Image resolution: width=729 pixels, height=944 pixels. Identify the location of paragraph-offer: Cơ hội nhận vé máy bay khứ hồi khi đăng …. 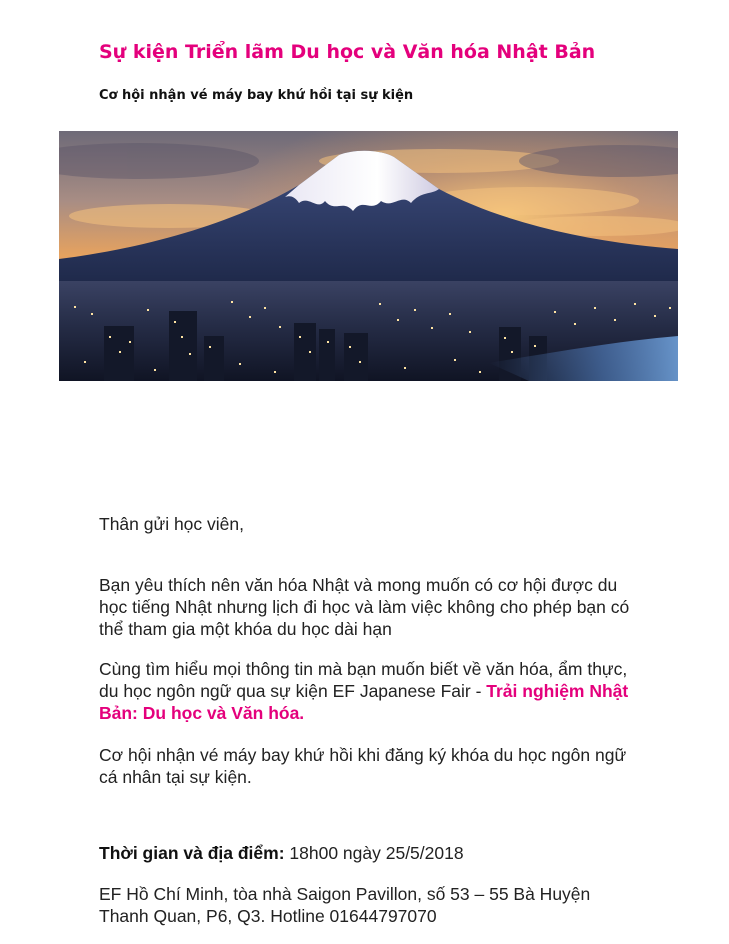
(363, 766).